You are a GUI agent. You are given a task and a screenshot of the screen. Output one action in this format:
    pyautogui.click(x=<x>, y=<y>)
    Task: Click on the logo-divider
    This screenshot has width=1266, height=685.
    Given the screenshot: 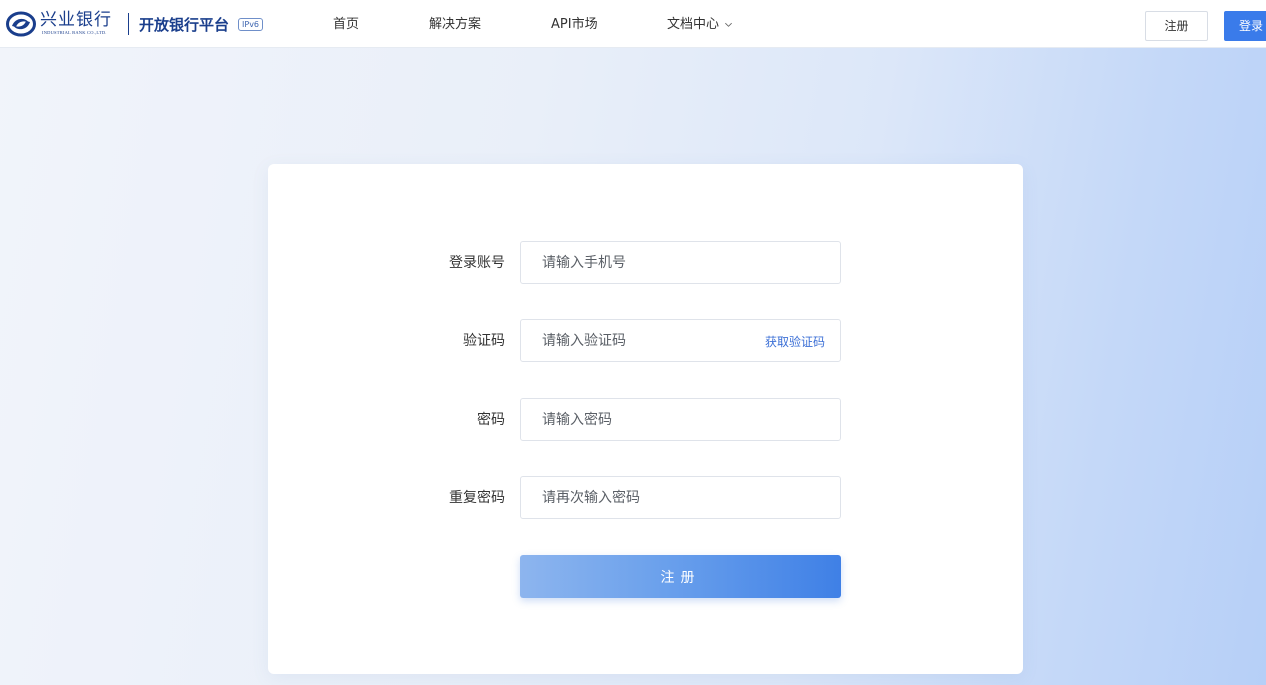 What is the action you would take?
    pyautogui.click(x=128, y=24)
    